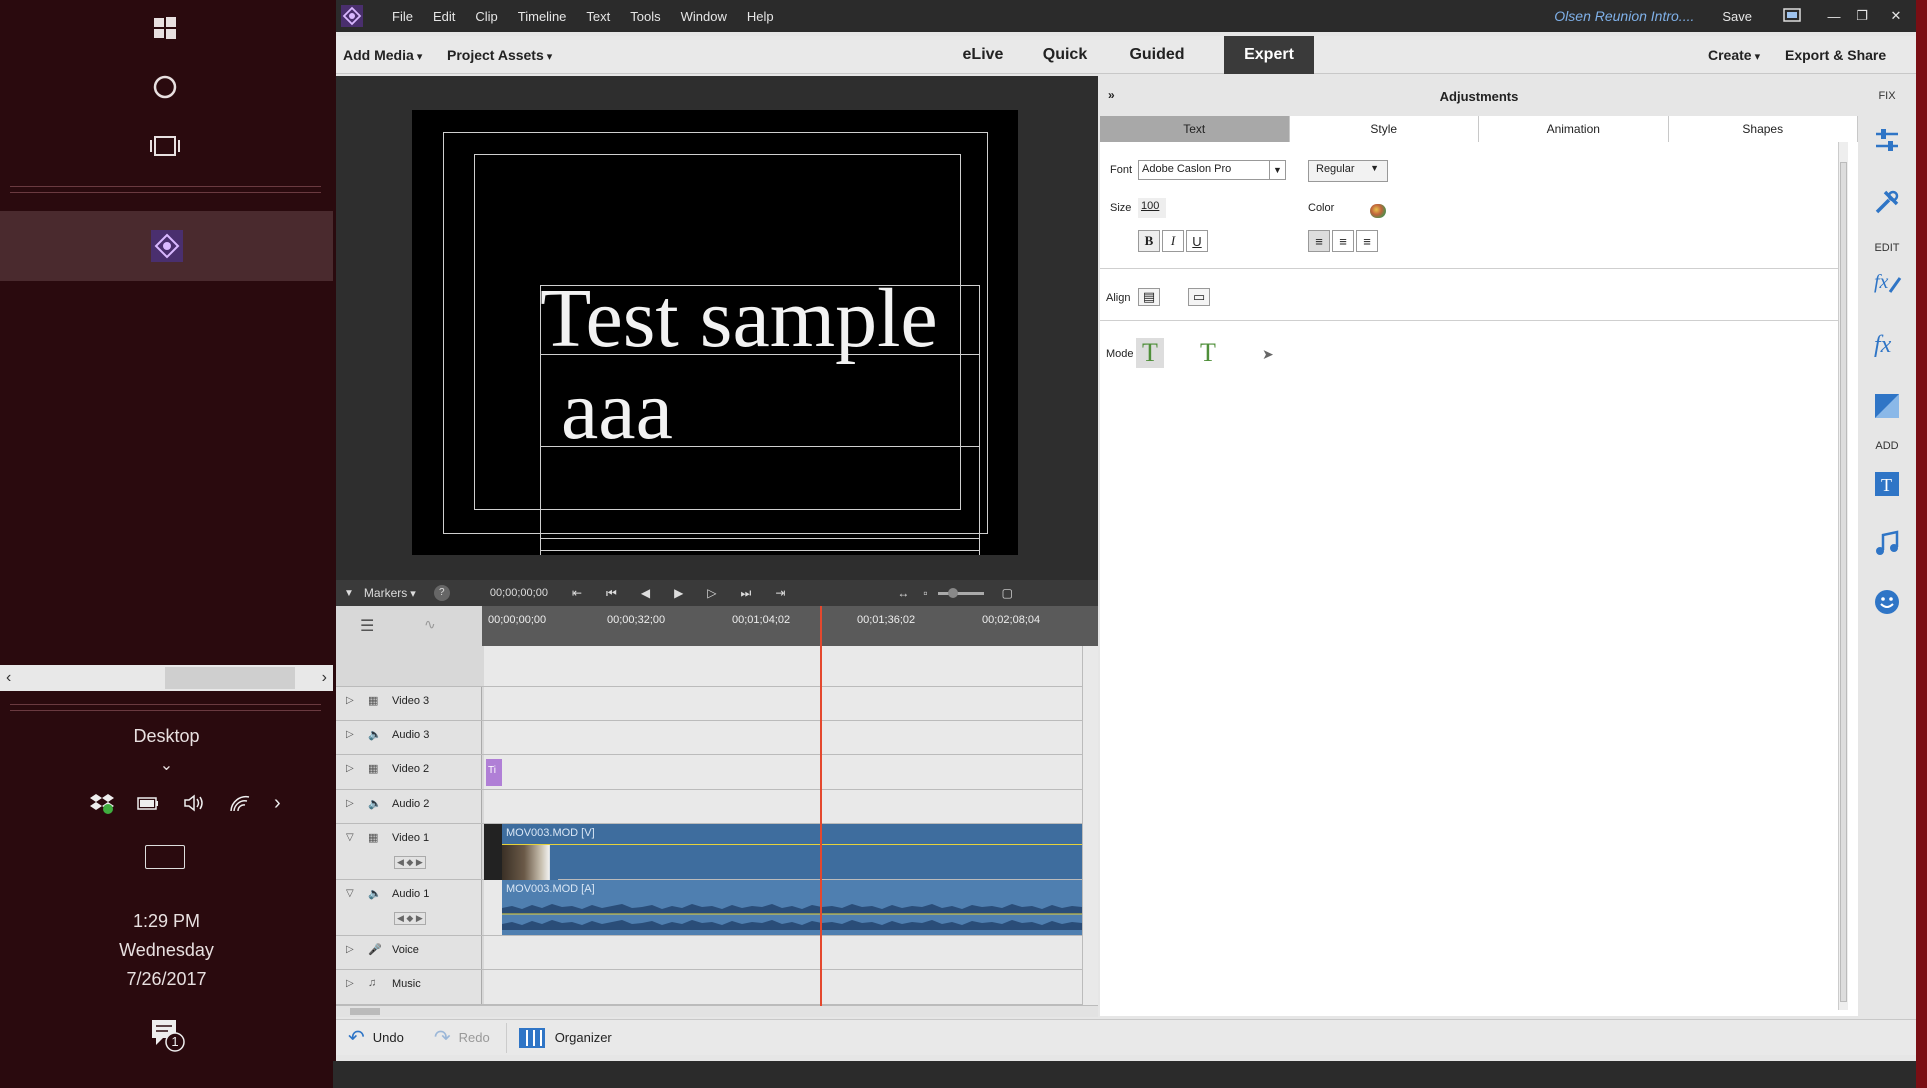  What do you see at coordinates (1197, 241) in the screenshot?
I see `underline-button: U` at bounding box center [1197, 241].